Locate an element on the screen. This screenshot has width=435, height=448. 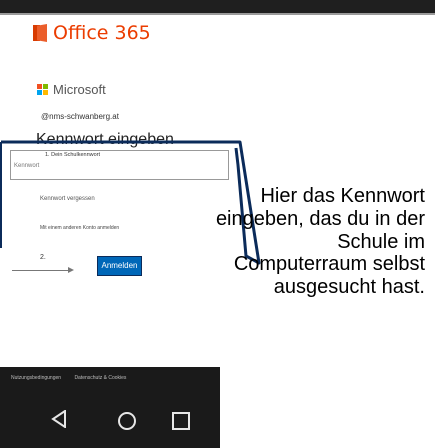
step-arrow-icon is located at coordinates (71, 270).